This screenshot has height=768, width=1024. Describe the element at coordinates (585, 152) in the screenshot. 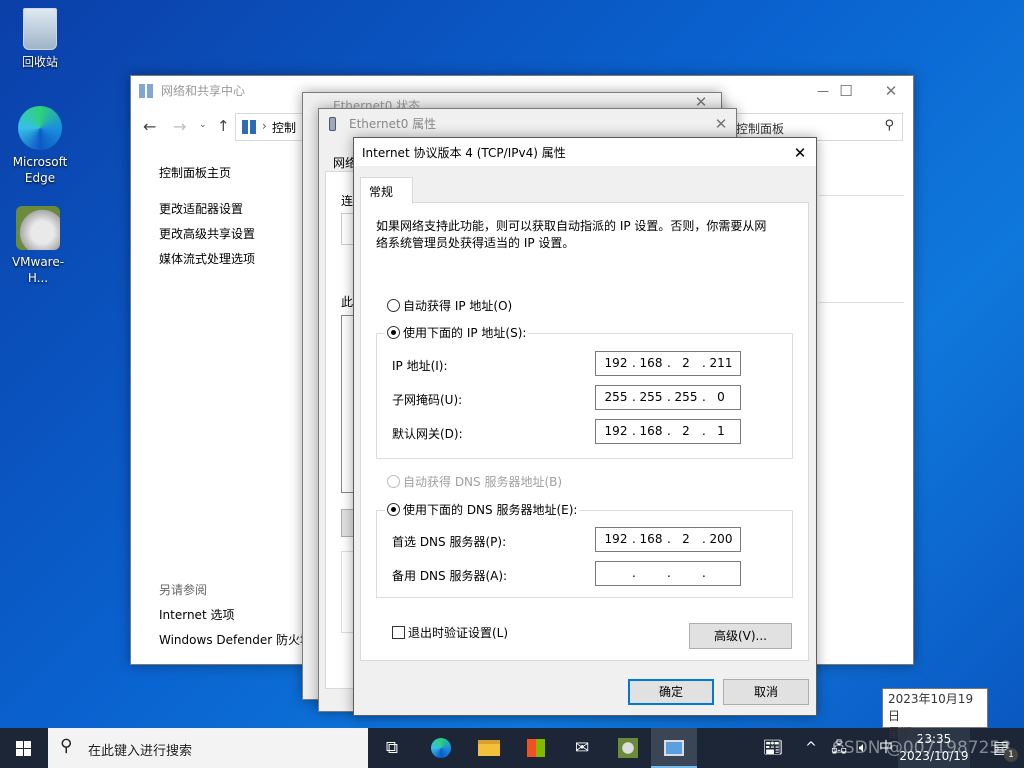

I see `dialog-title: Internet 协议版本 4 (TCP/IPv4) 属性` at that location.